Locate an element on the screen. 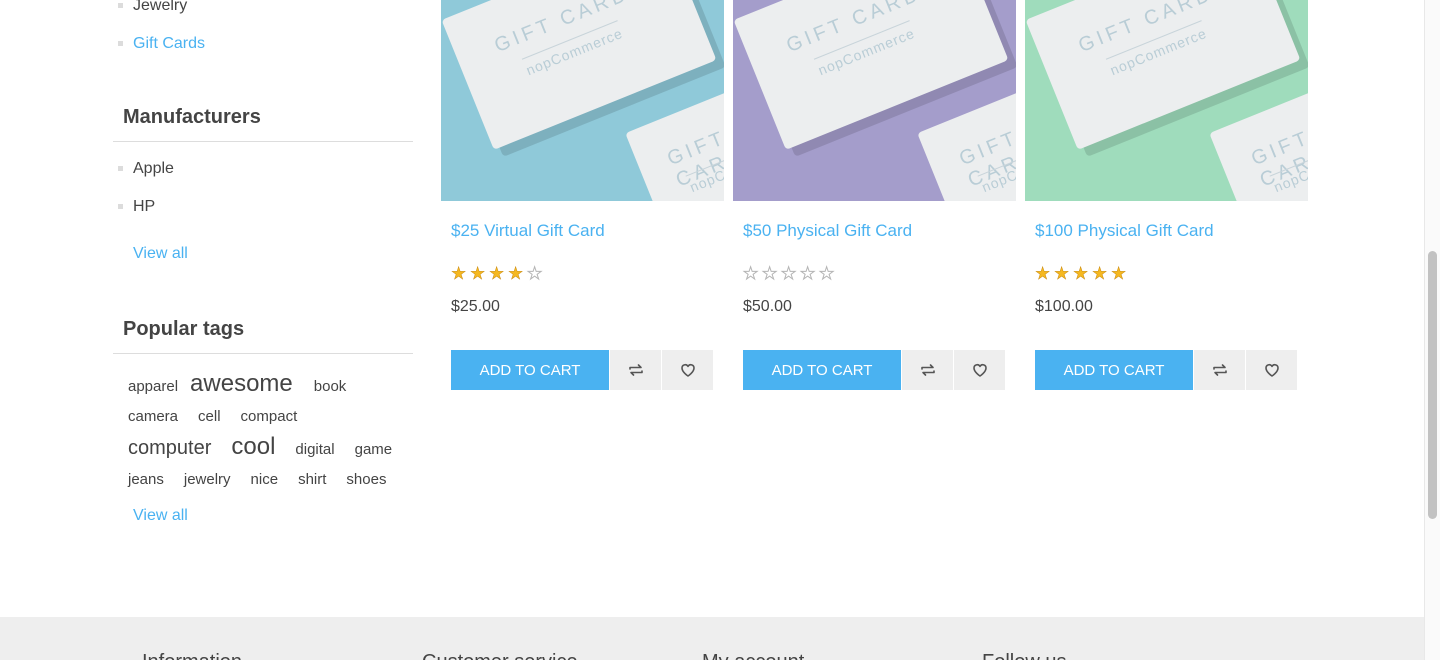 The image size is (1440, 660). page-scrollbar is located at coordinates (1432, 330).